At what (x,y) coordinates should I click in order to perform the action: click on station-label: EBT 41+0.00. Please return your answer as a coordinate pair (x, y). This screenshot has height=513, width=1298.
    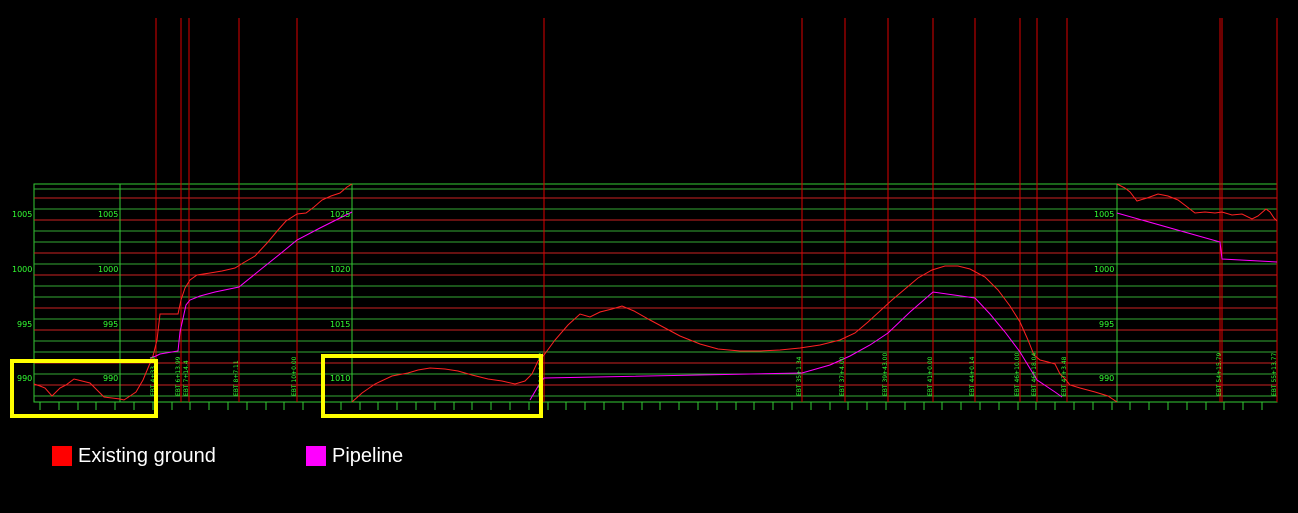
    Looking at the image, I should click on (930, 376).